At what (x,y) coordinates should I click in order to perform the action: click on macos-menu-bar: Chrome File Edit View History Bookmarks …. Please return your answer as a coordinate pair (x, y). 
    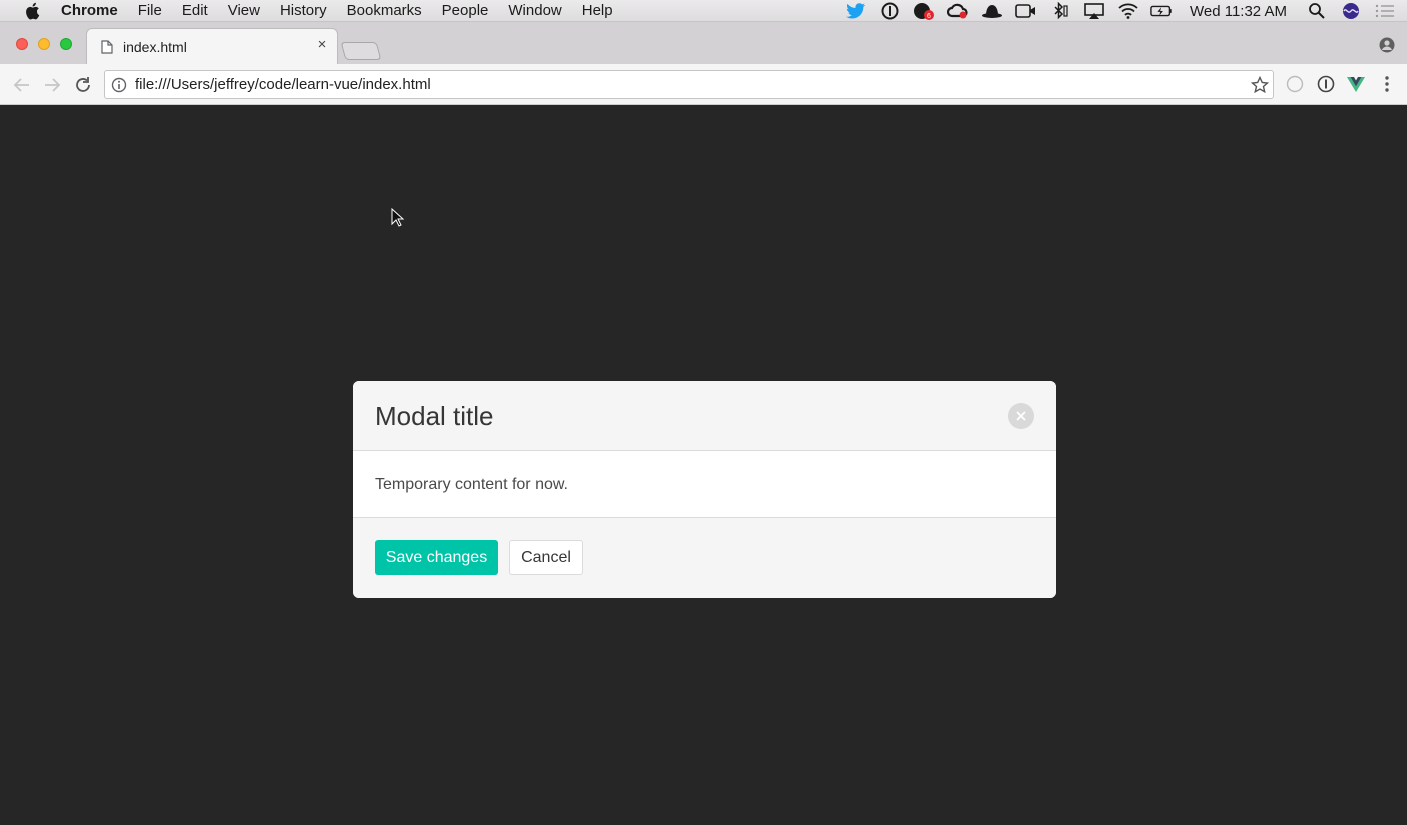
    Looking at the image, I should click on (703, 11).